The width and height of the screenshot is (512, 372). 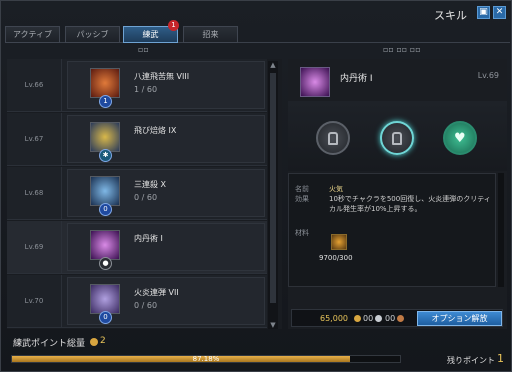 I want to click on gold-coin-icon, so click(x=357, y=318).